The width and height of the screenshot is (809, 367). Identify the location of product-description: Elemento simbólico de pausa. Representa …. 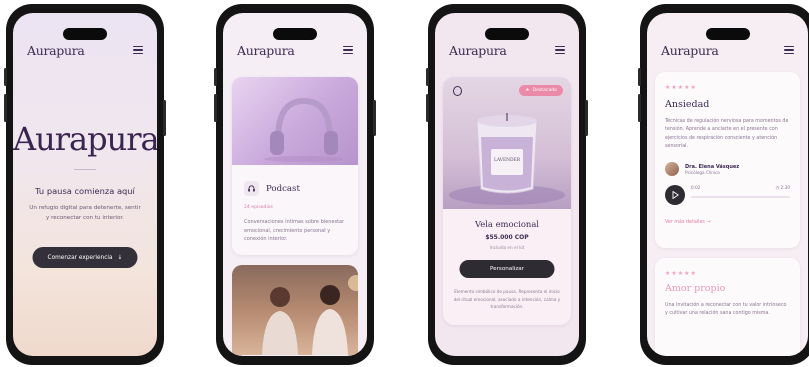
(507, 299).